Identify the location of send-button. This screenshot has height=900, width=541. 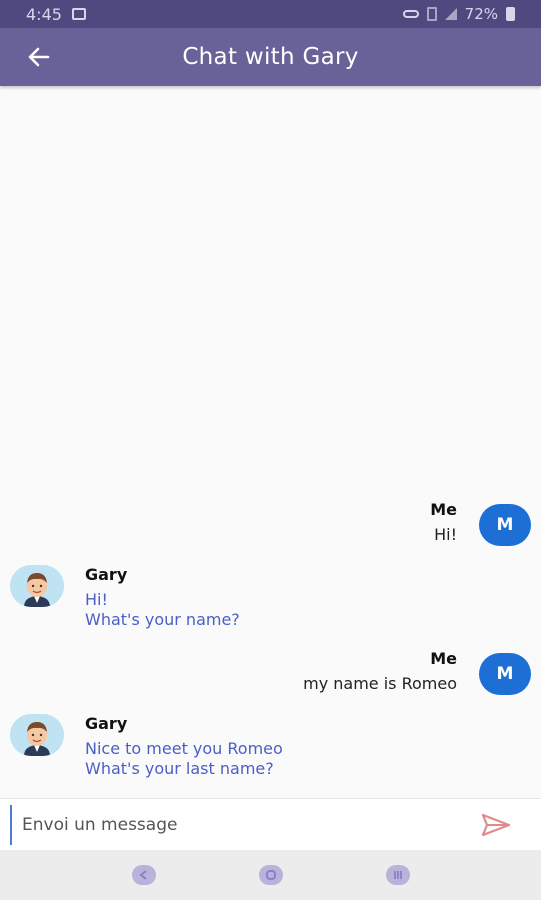
(496, 825).